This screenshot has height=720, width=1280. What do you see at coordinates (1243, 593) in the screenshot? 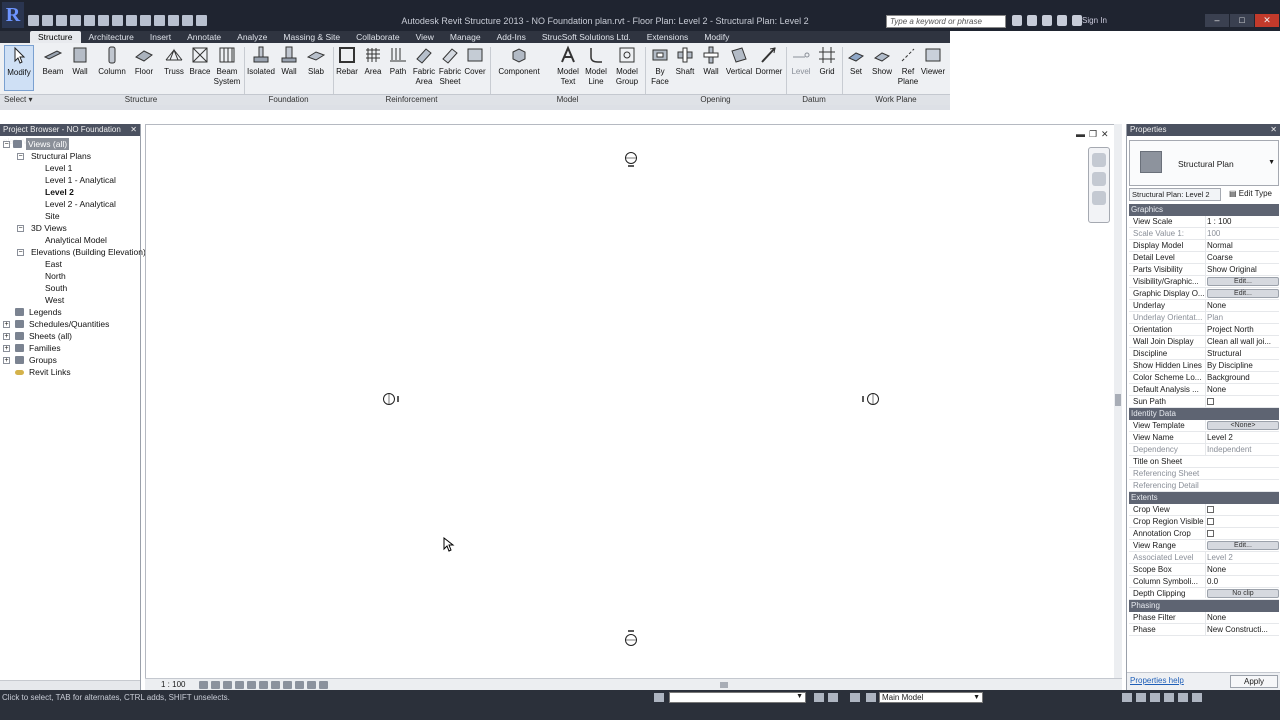
I see `depth-clipping-button: No clip` at bounding box center [1243, 593].